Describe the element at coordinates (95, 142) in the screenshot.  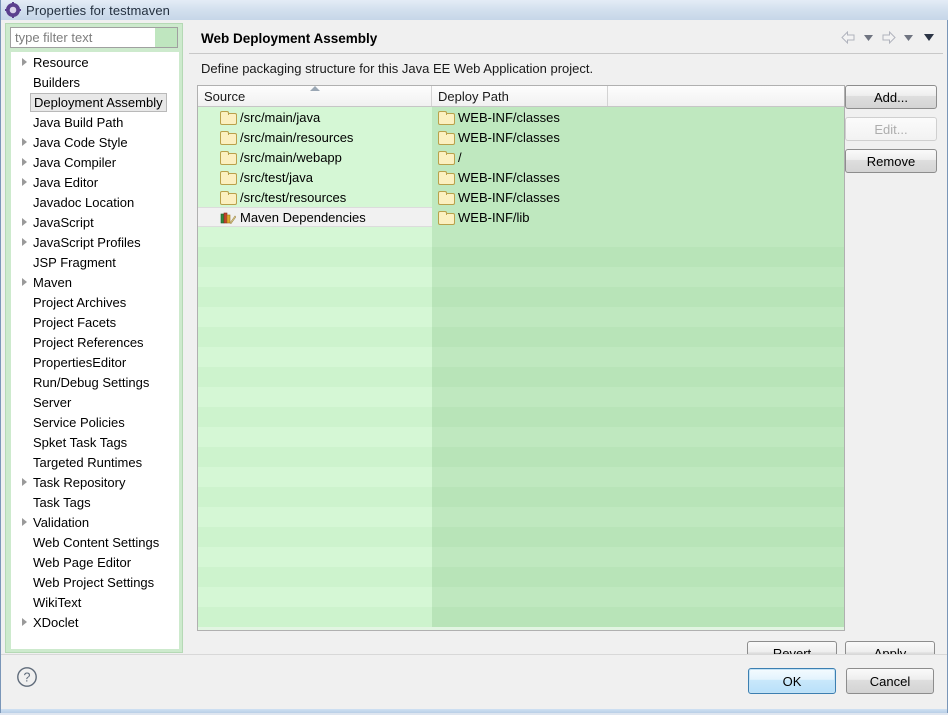
I see `sidebar-item-java-code-style: Java Code Style` at that location.